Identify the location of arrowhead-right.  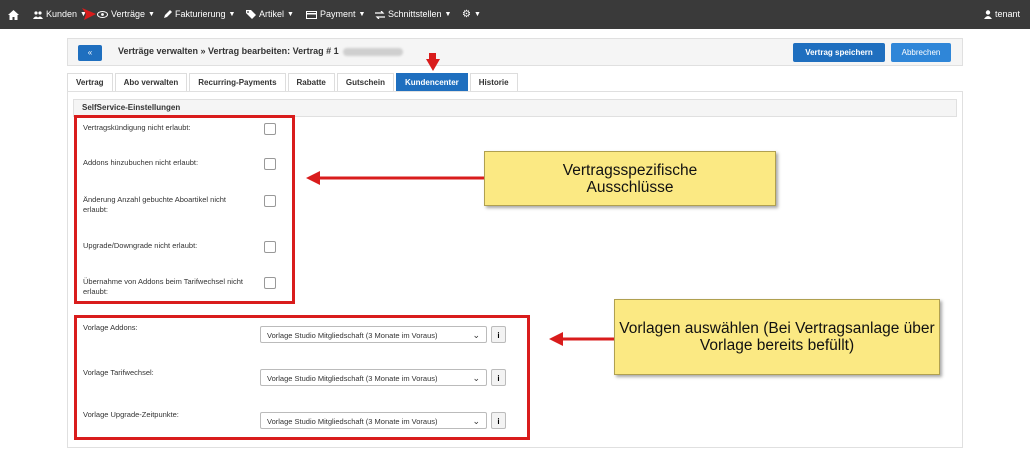
(89, 14).